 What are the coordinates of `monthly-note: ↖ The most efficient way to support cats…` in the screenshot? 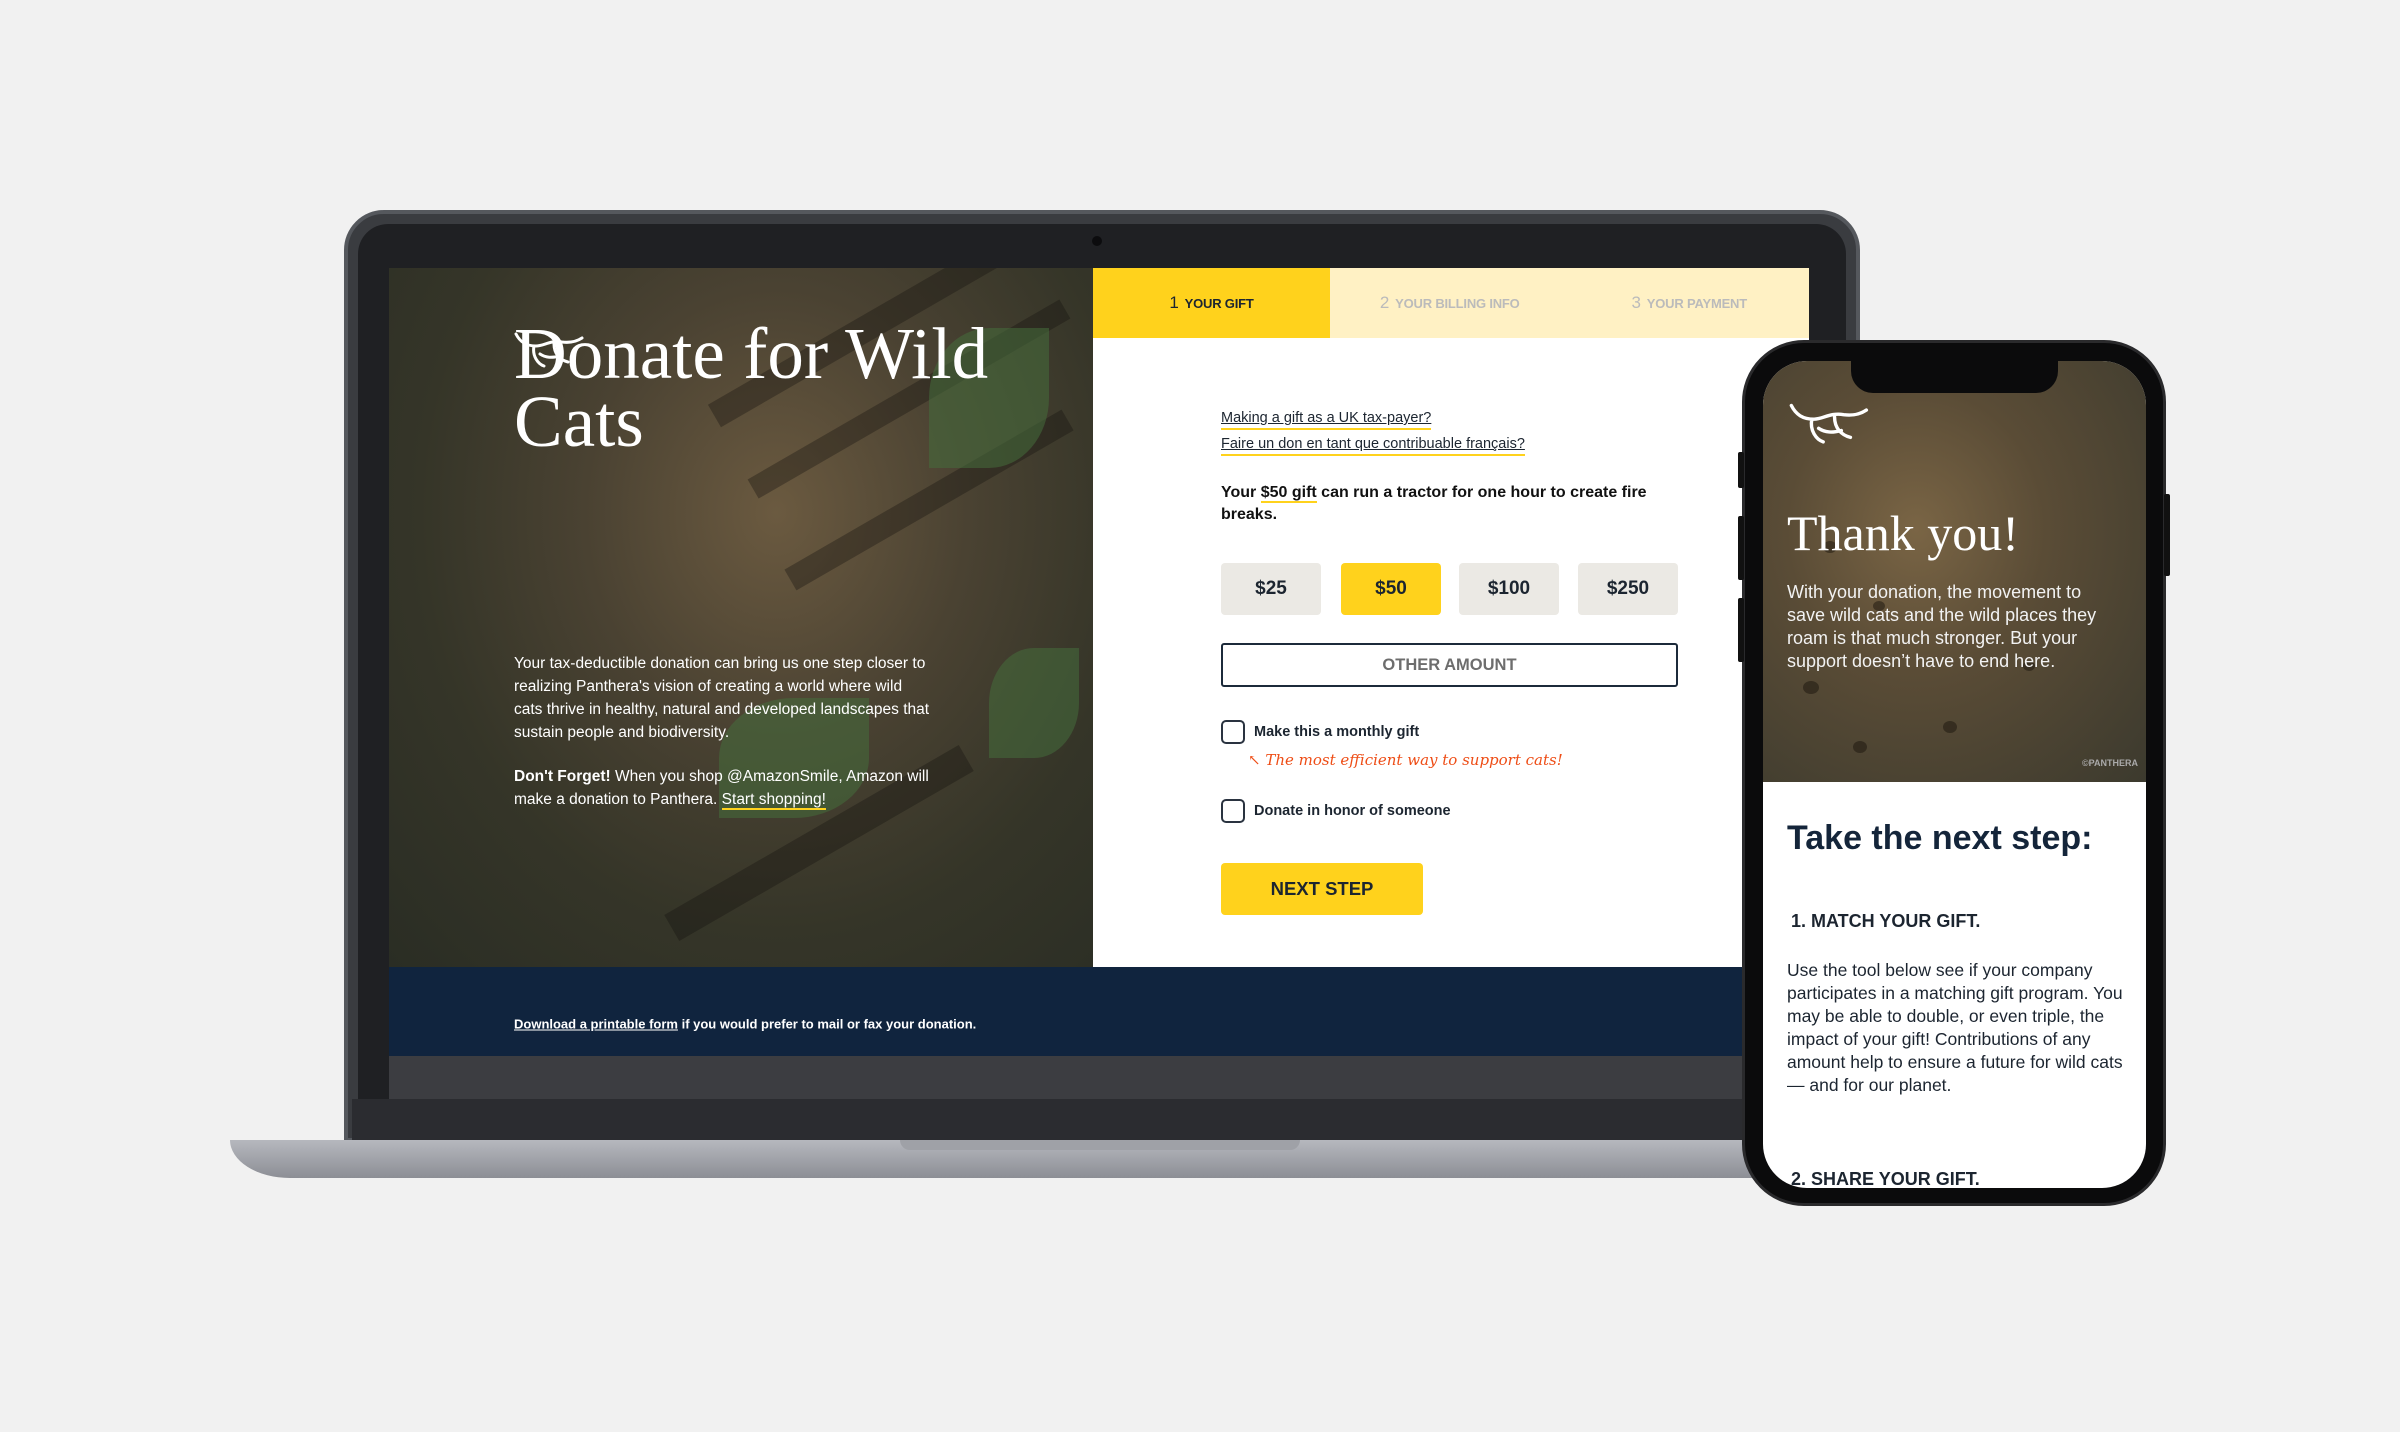 It's located at (1405, 760).